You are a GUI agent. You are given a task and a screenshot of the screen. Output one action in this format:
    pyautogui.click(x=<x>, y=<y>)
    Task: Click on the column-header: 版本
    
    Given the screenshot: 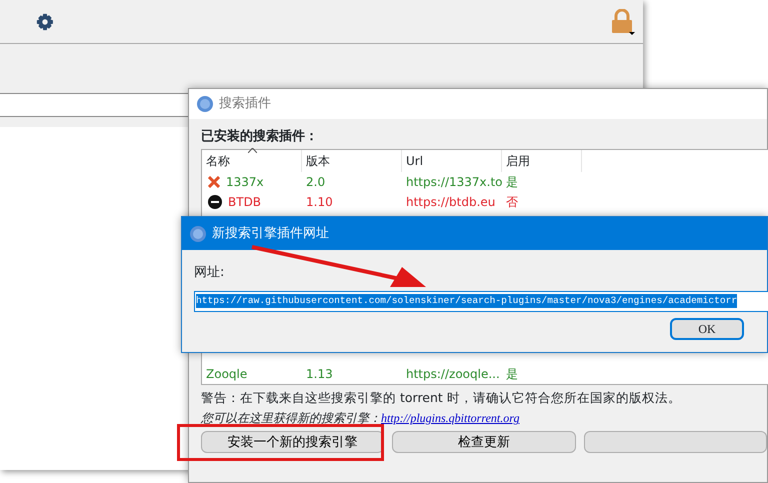 What is the action you would take?
    pyautogui.click(x=352, y=161)
    